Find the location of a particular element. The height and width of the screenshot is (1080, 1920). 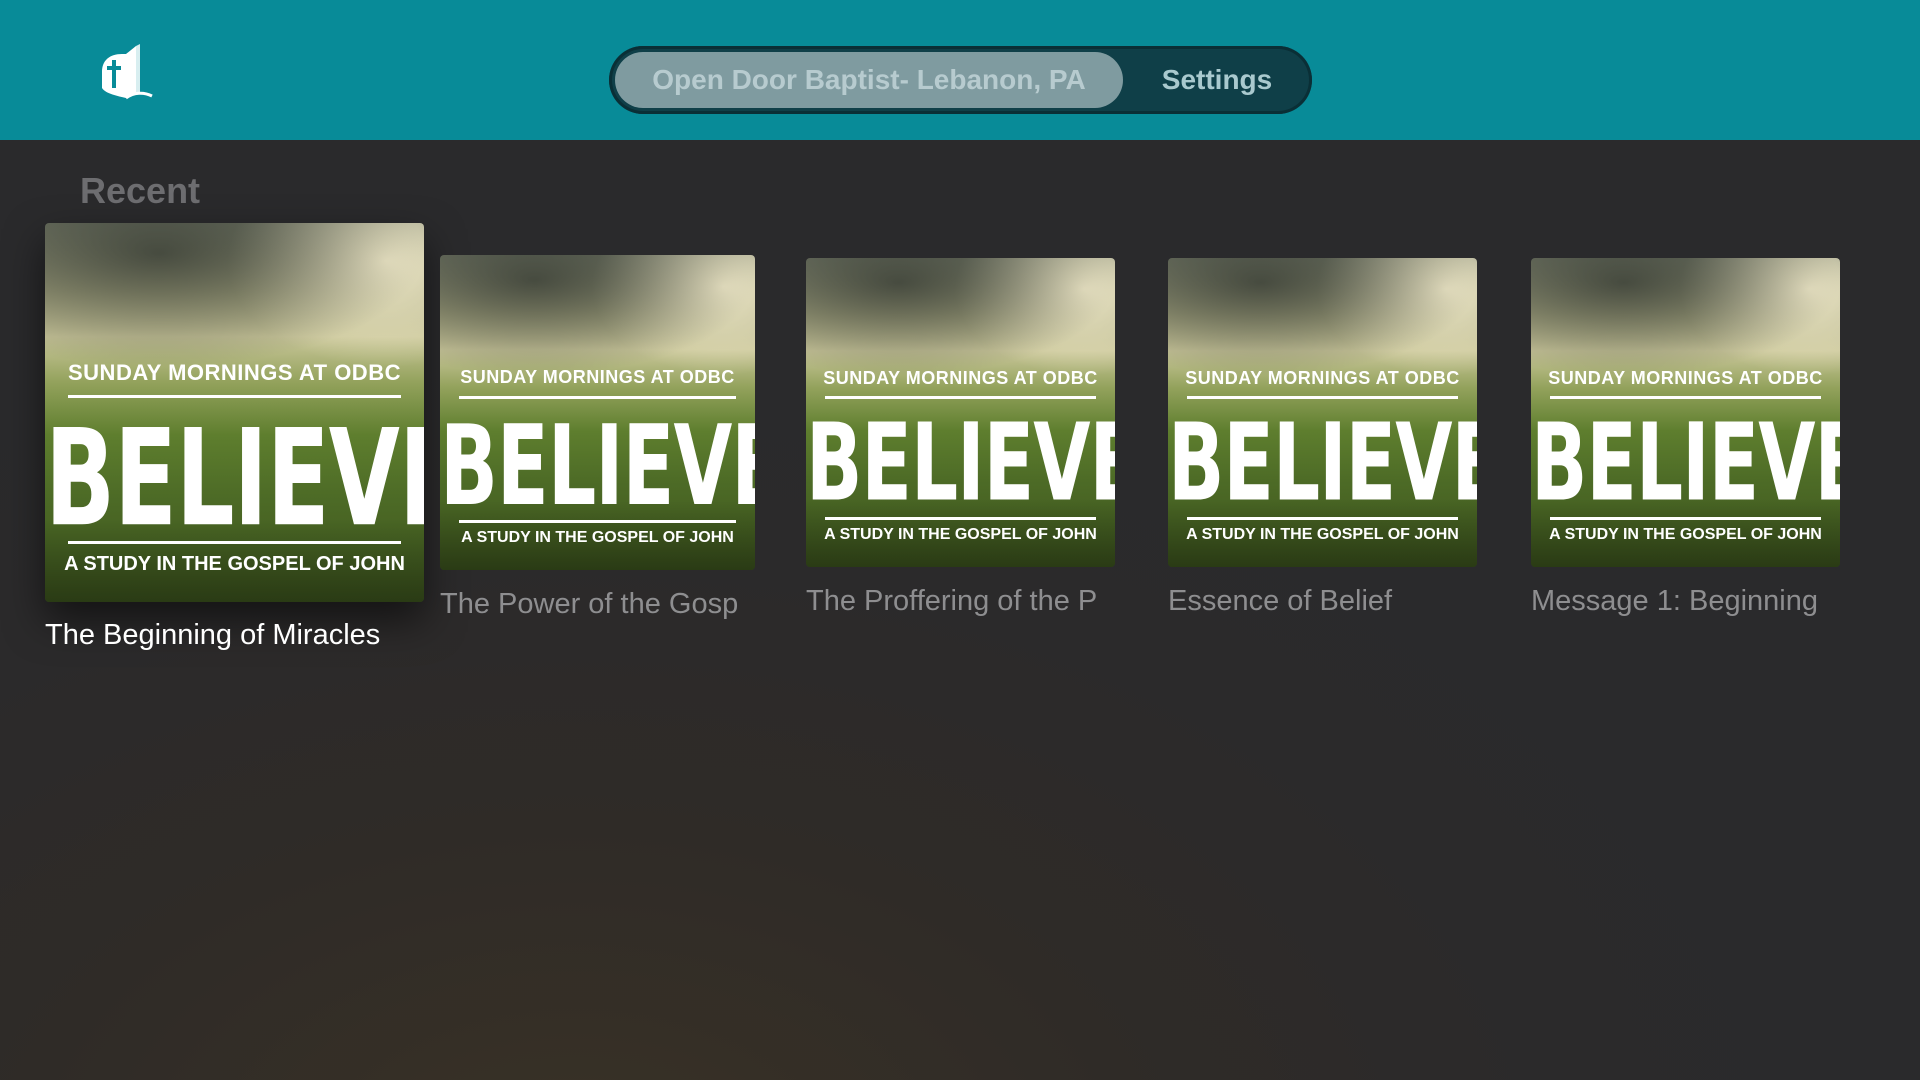

recent-item-title: Message 1: Beginning is located at coordinates (1674, 601).